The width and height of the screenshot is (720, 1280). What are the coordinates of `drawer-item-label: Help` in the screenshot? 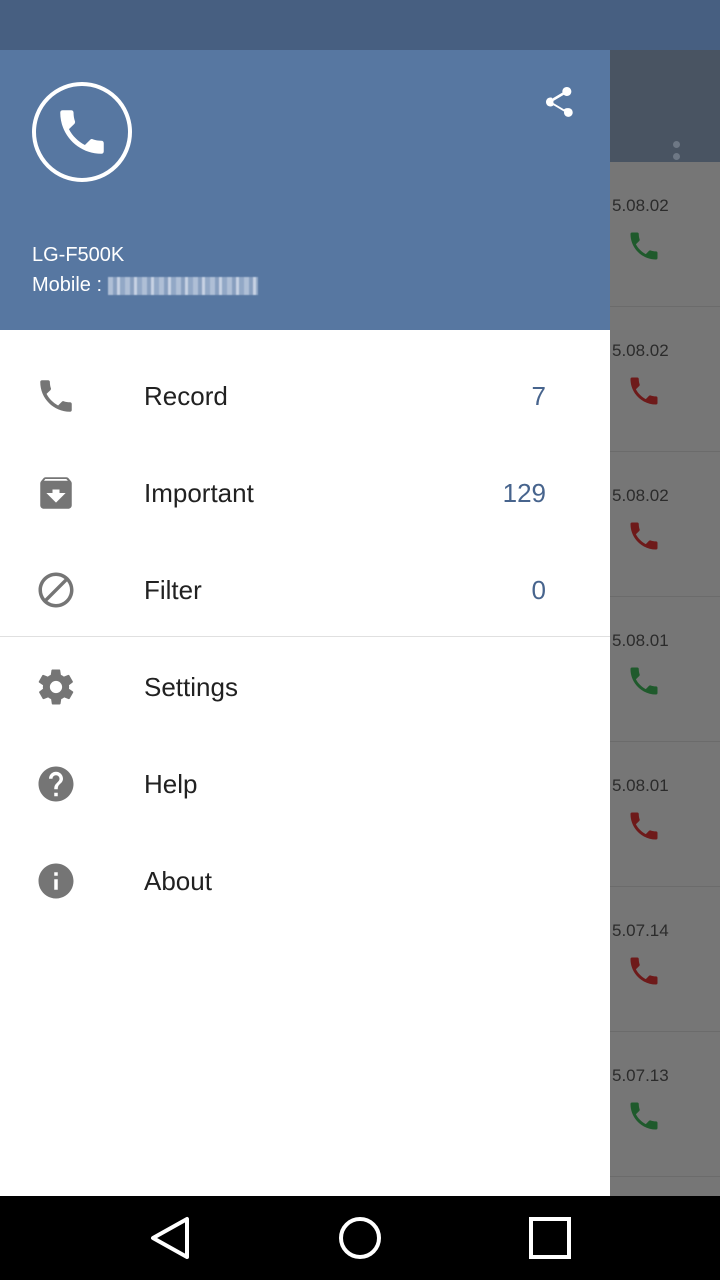 It's located at (171, 784).